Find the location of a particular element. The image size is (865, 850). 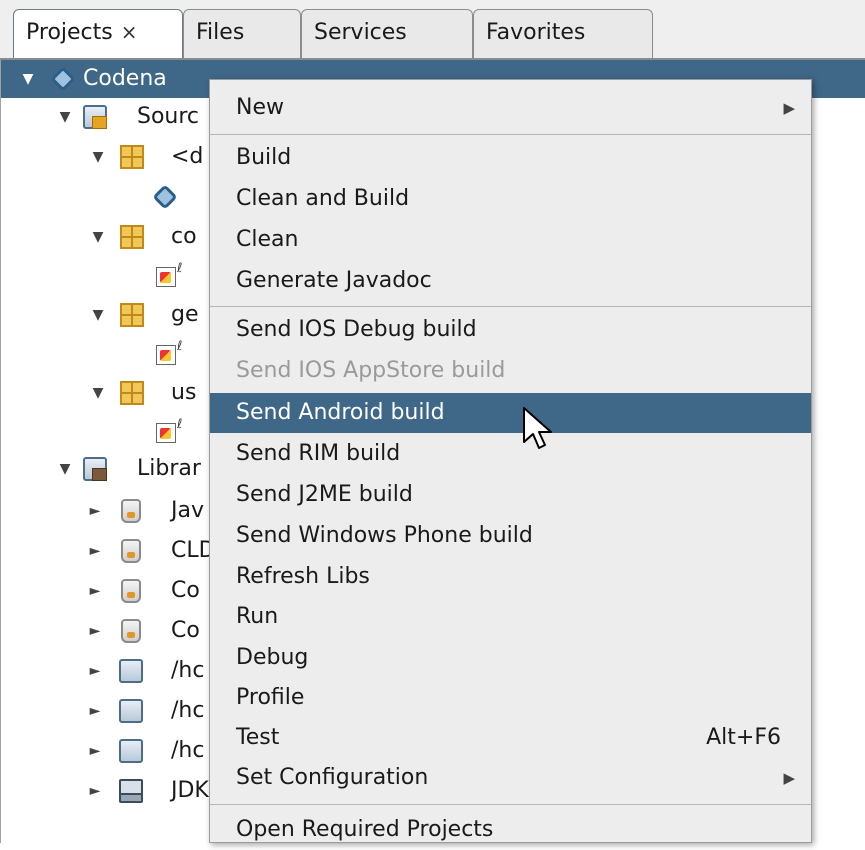

menu-item-send-windows-phone: Send Windows Phone build is located at coordinates (510, 536).